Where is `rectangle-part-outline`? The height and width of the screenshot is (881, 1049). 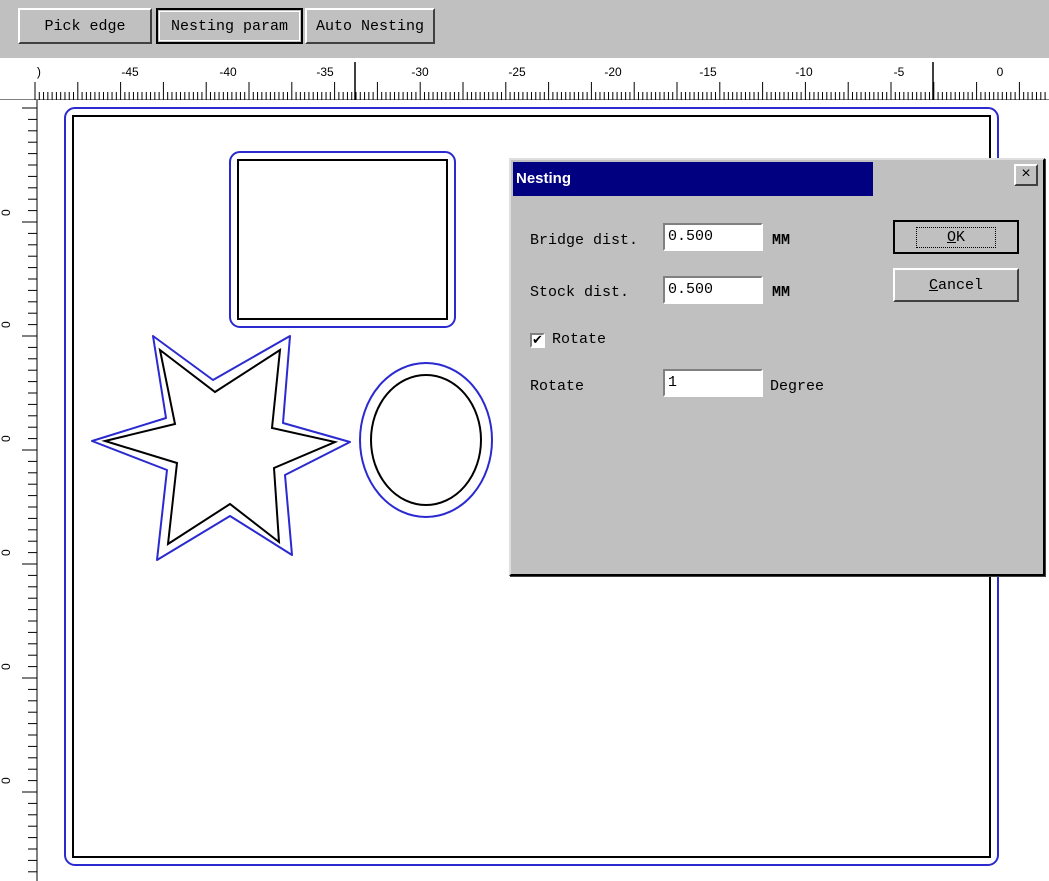 rectangle-part-outline is located at coordinates (342, 239).